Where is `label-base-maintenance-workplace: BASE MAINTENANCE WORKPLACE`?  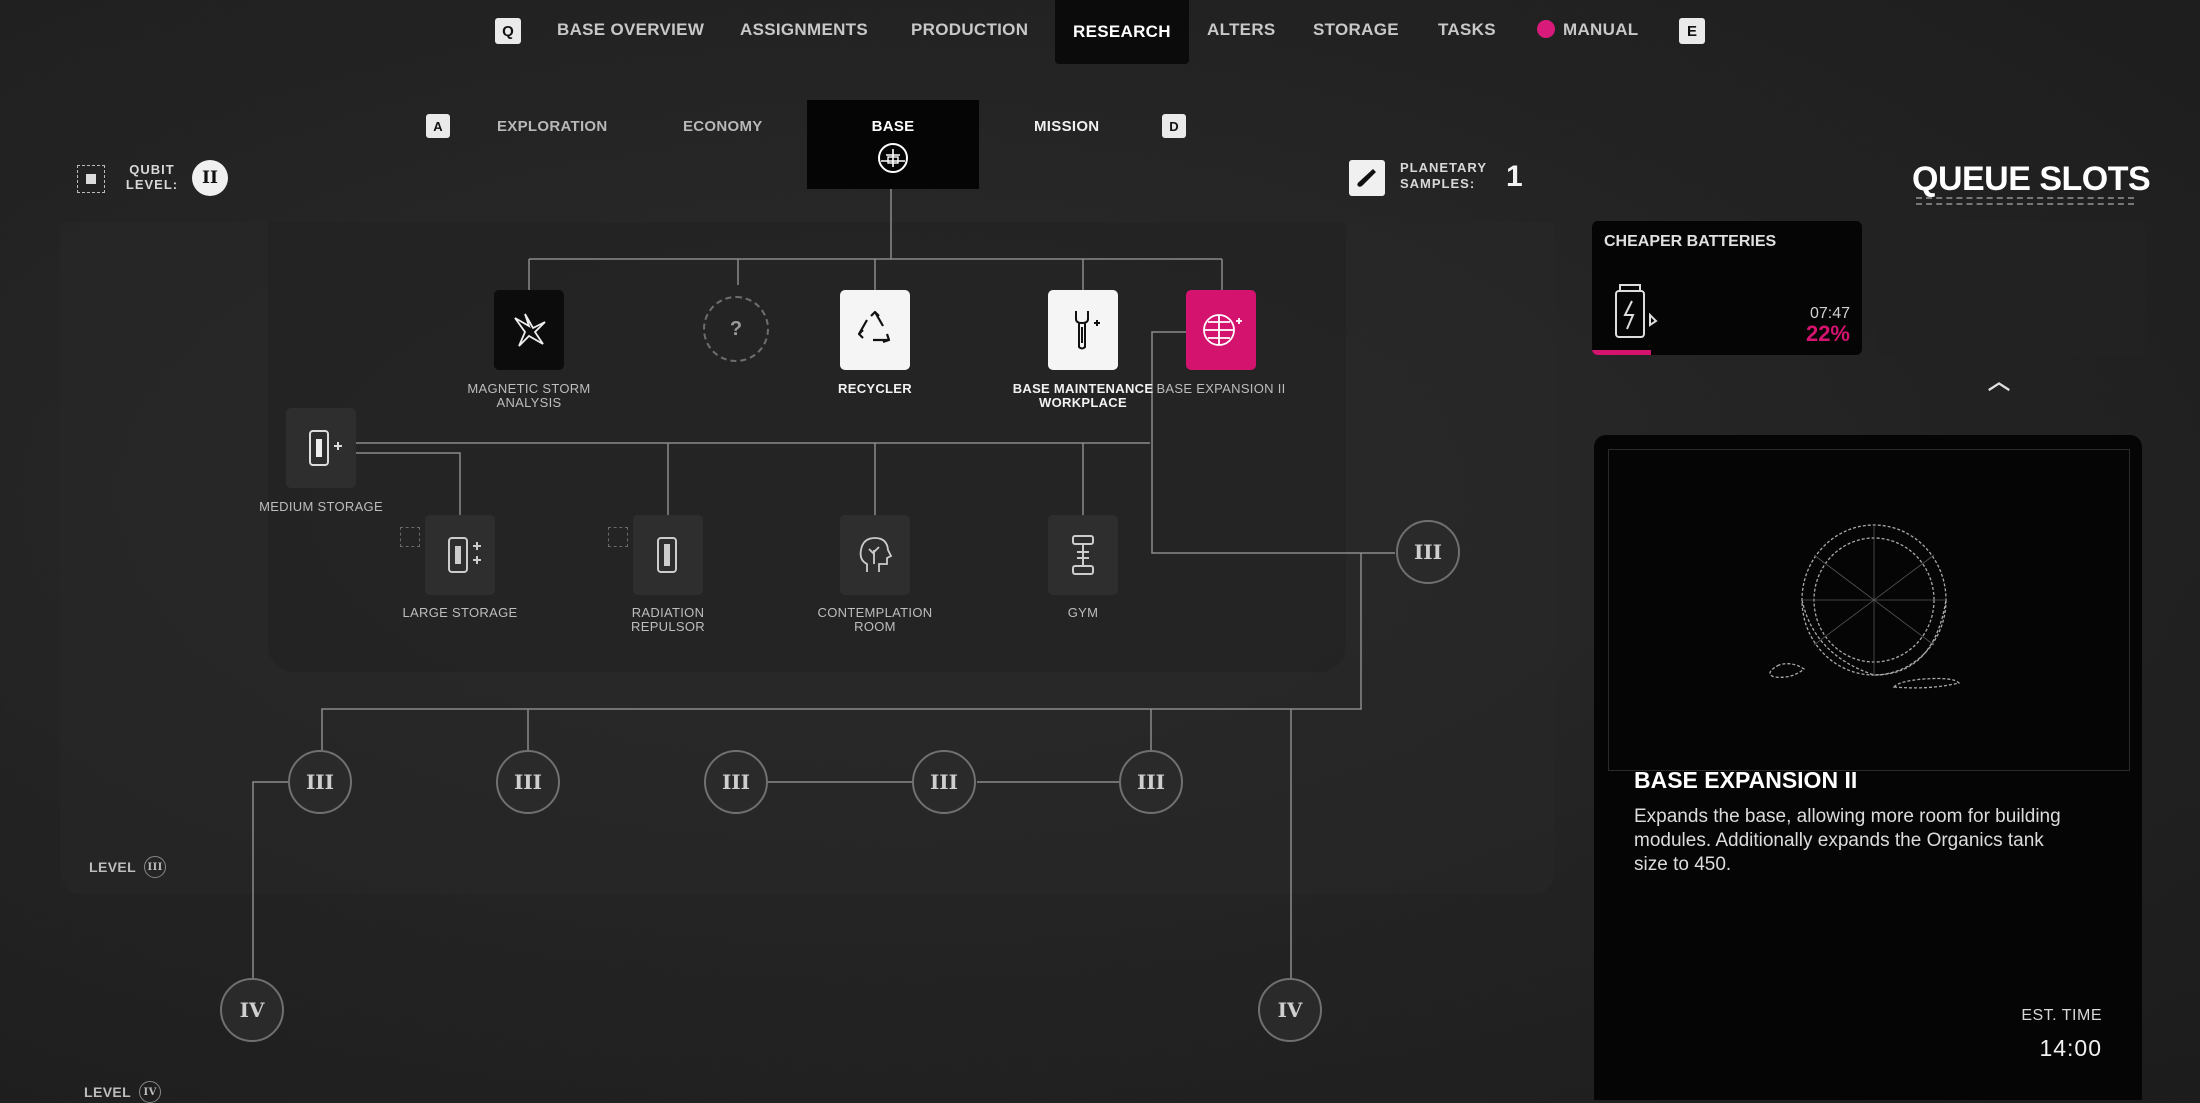 label-base-maintenance-workplace: BASE MAINTENANCE WORKPLACE is located at coordinates (1083, 395).